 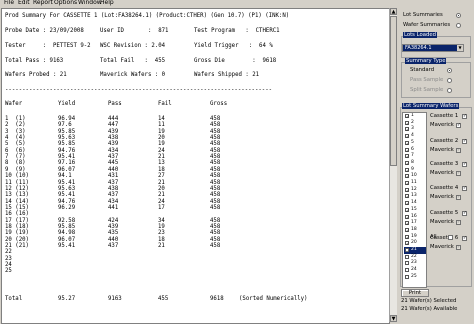 What do you see at coordinates (433, 48) in the screenshot?
I see `lot-select: FA38264.1 ▼` at bounding box center [433, 48].